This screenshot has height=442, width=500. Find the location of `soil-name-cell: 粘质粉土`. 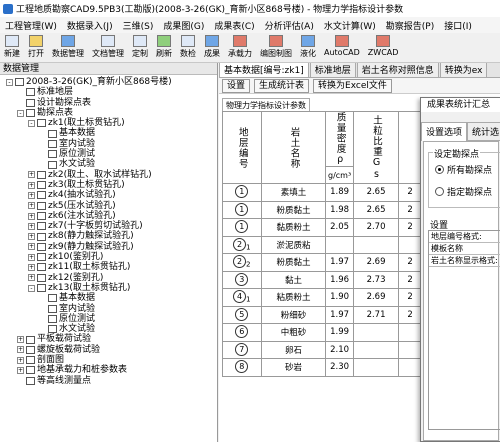

soil-name-cell: 粘质粉土 is located at coordinates (293, 297).